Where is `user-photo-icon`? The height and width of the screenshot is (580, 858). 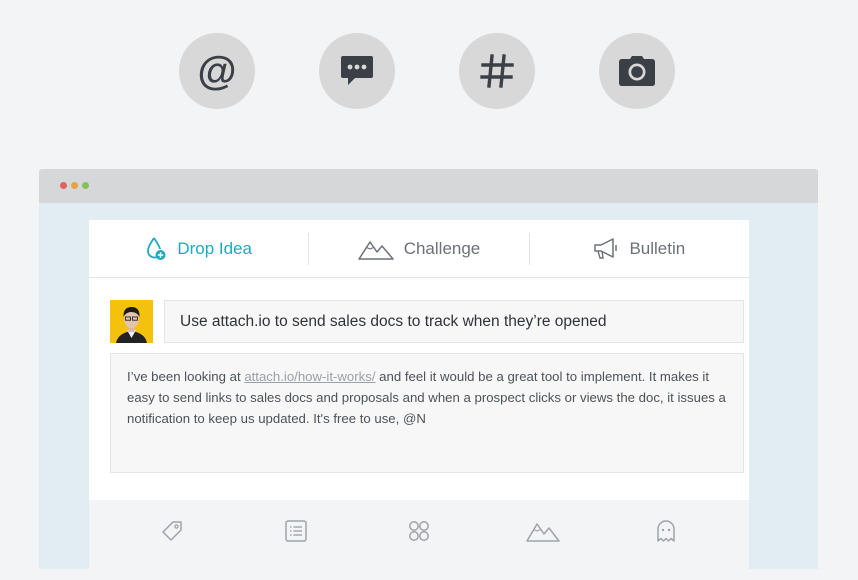 user-photo-icon is located at coordinates (131, 321).